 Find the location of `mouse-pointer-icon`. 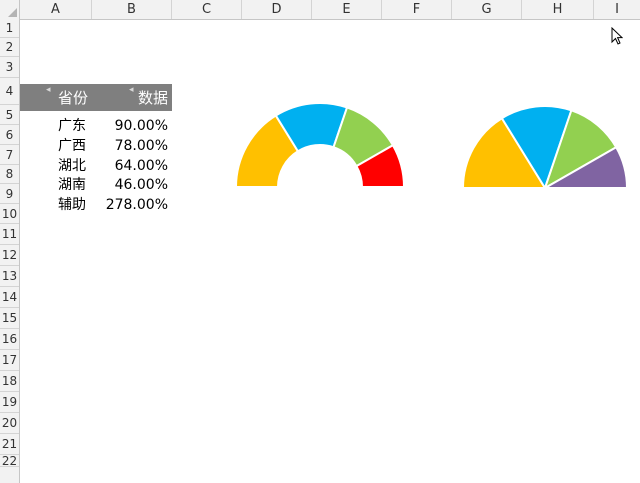

mouse-pointer-icon is located at coordinates (617, 36).